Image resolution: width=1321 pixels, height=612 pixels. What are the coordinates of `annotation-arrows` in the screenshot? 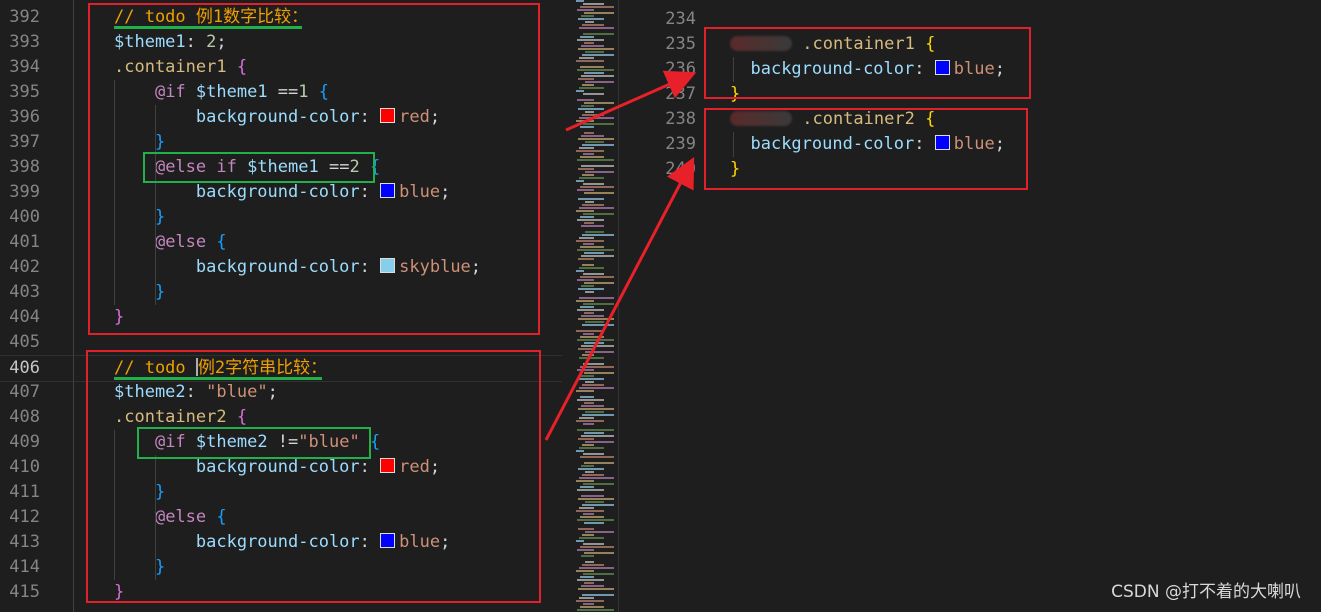 It's located at (620, 255).